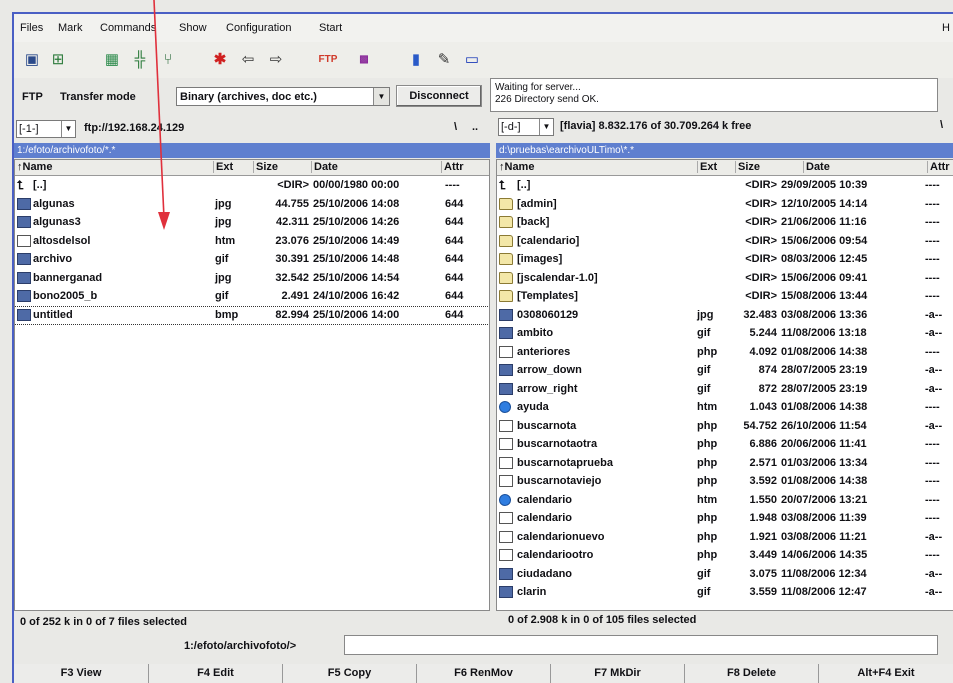 This screenshot has height=683, width=953. Describe the element at coordinates (725, 185) in the screenshot. I see `file-row: ⮤ [..] <DIR> 29/09/2005 10:39 ----` at that location.